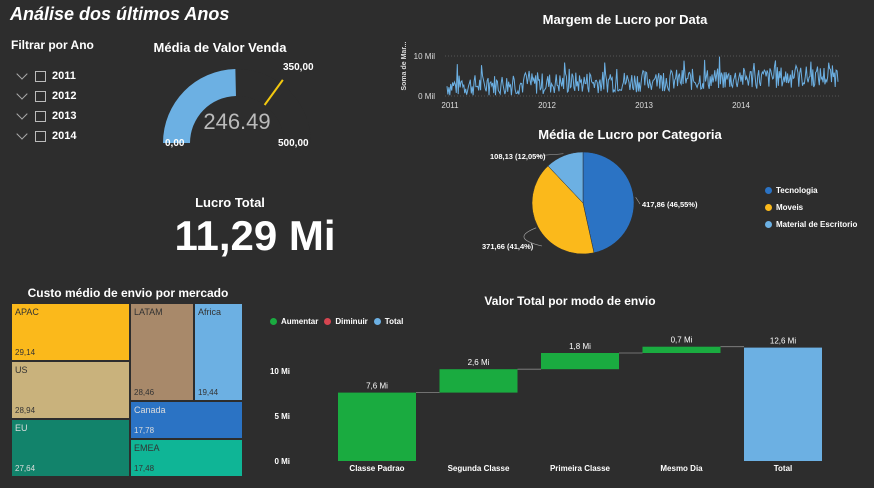 Image resolution: width=874 pixels, height=488 pixels. I want to click on treemap-cell-canada: Canada 17,78, so click(186, 420).